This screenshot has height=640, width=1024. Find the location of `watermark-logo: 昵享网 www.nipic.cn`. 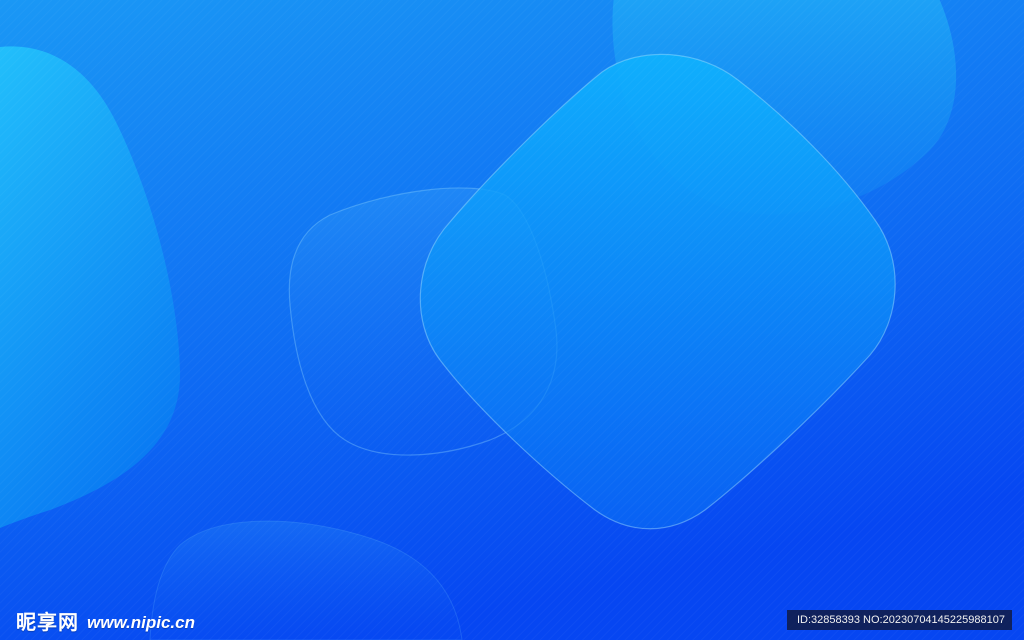

watermark-logo: 昵享网 www.nipic.cn is located at coordinates (105, 622).